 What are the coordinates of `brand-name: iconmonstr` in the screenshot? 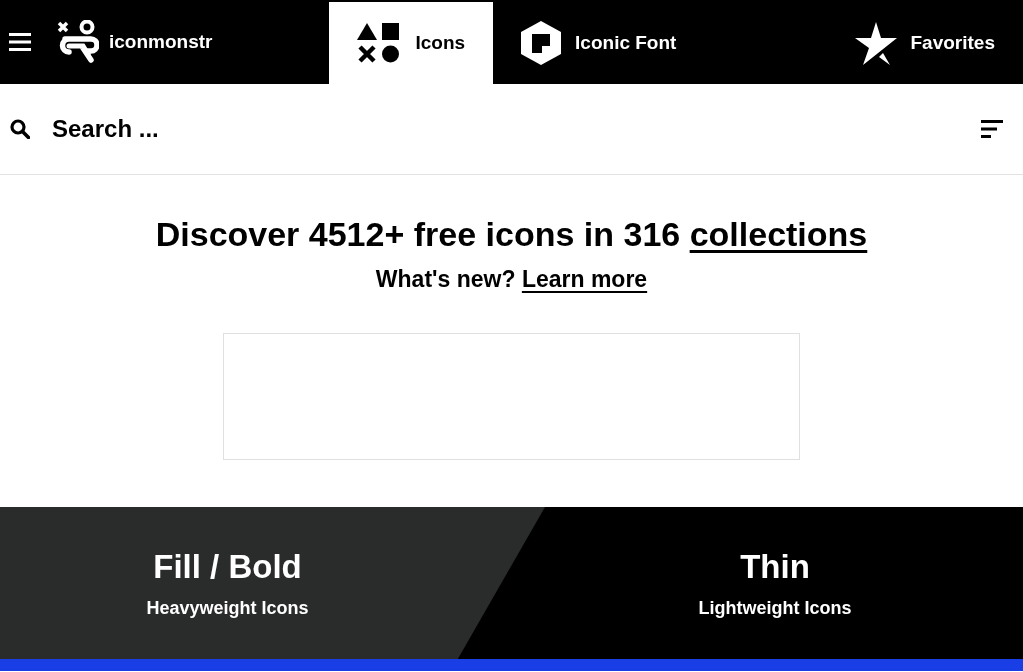 It's located at (161, 42).